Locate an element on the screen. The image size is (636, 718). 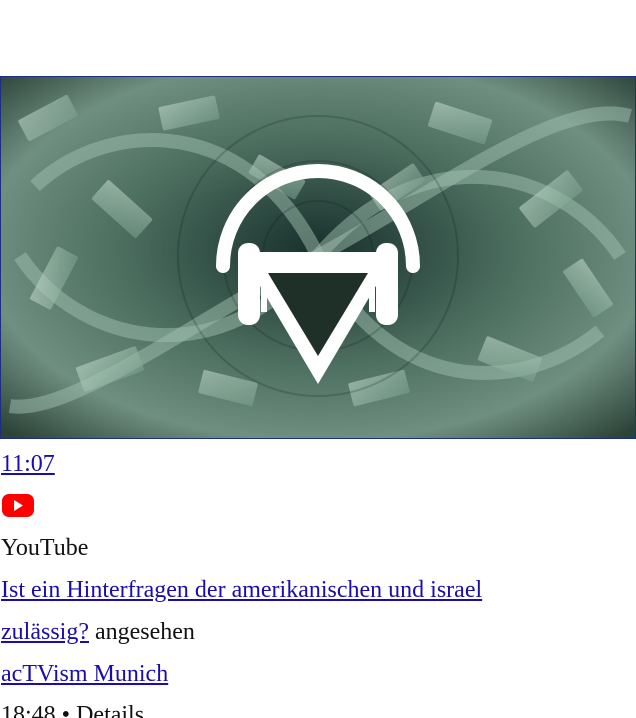
details-link: Details is located at coordinates (110, 710).